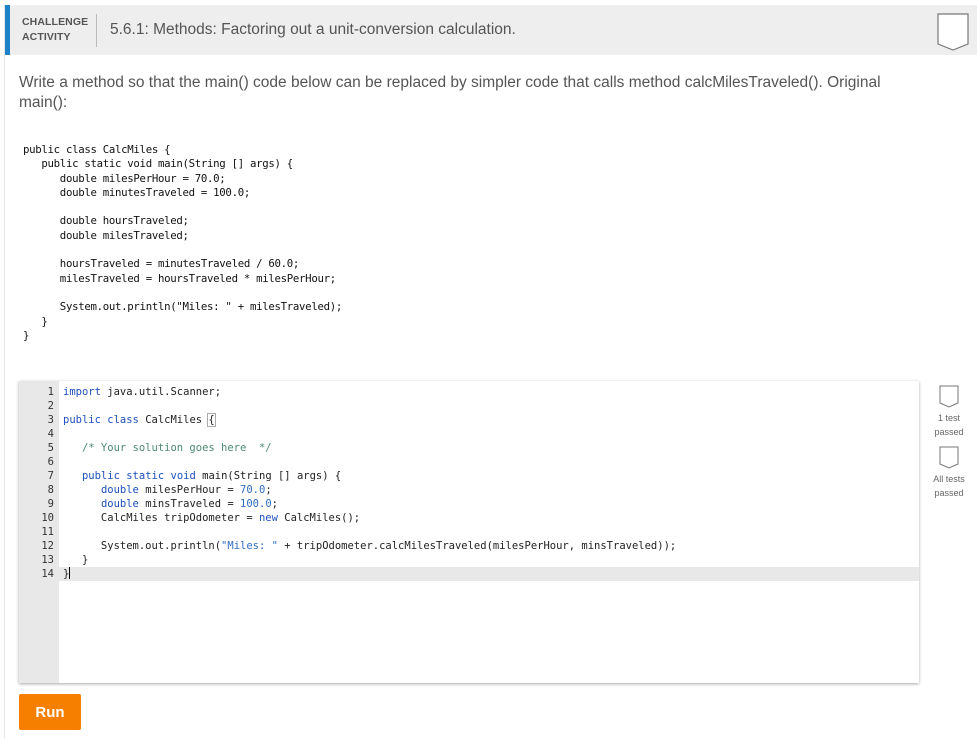 The height and width of the screenshot is (739, 977). I want to click on line-number: 9, so click(50, 504).